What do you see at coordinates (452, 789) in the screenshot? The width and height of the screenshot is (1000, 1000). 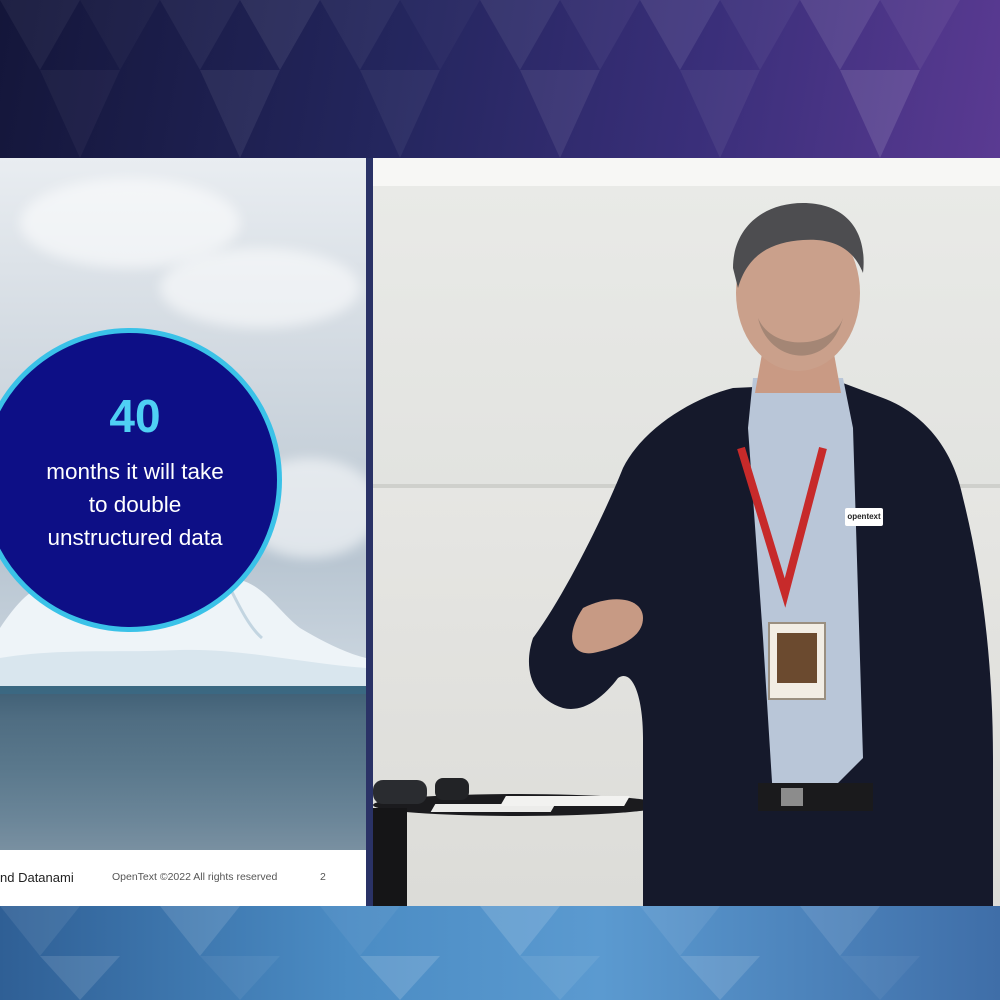 I see `clicker-remote` at bounding box center [452, 789].